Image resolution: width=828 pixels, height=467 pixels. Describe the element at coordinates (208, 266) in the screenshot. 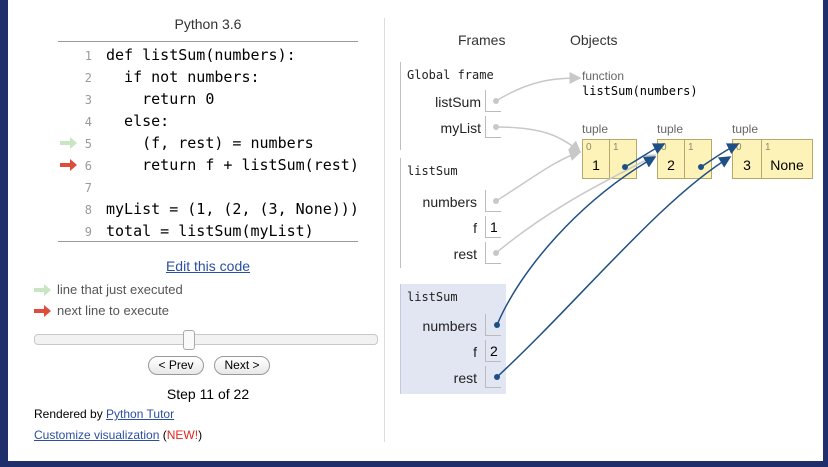

I see `edit-code-link: Edit this code` at that location.